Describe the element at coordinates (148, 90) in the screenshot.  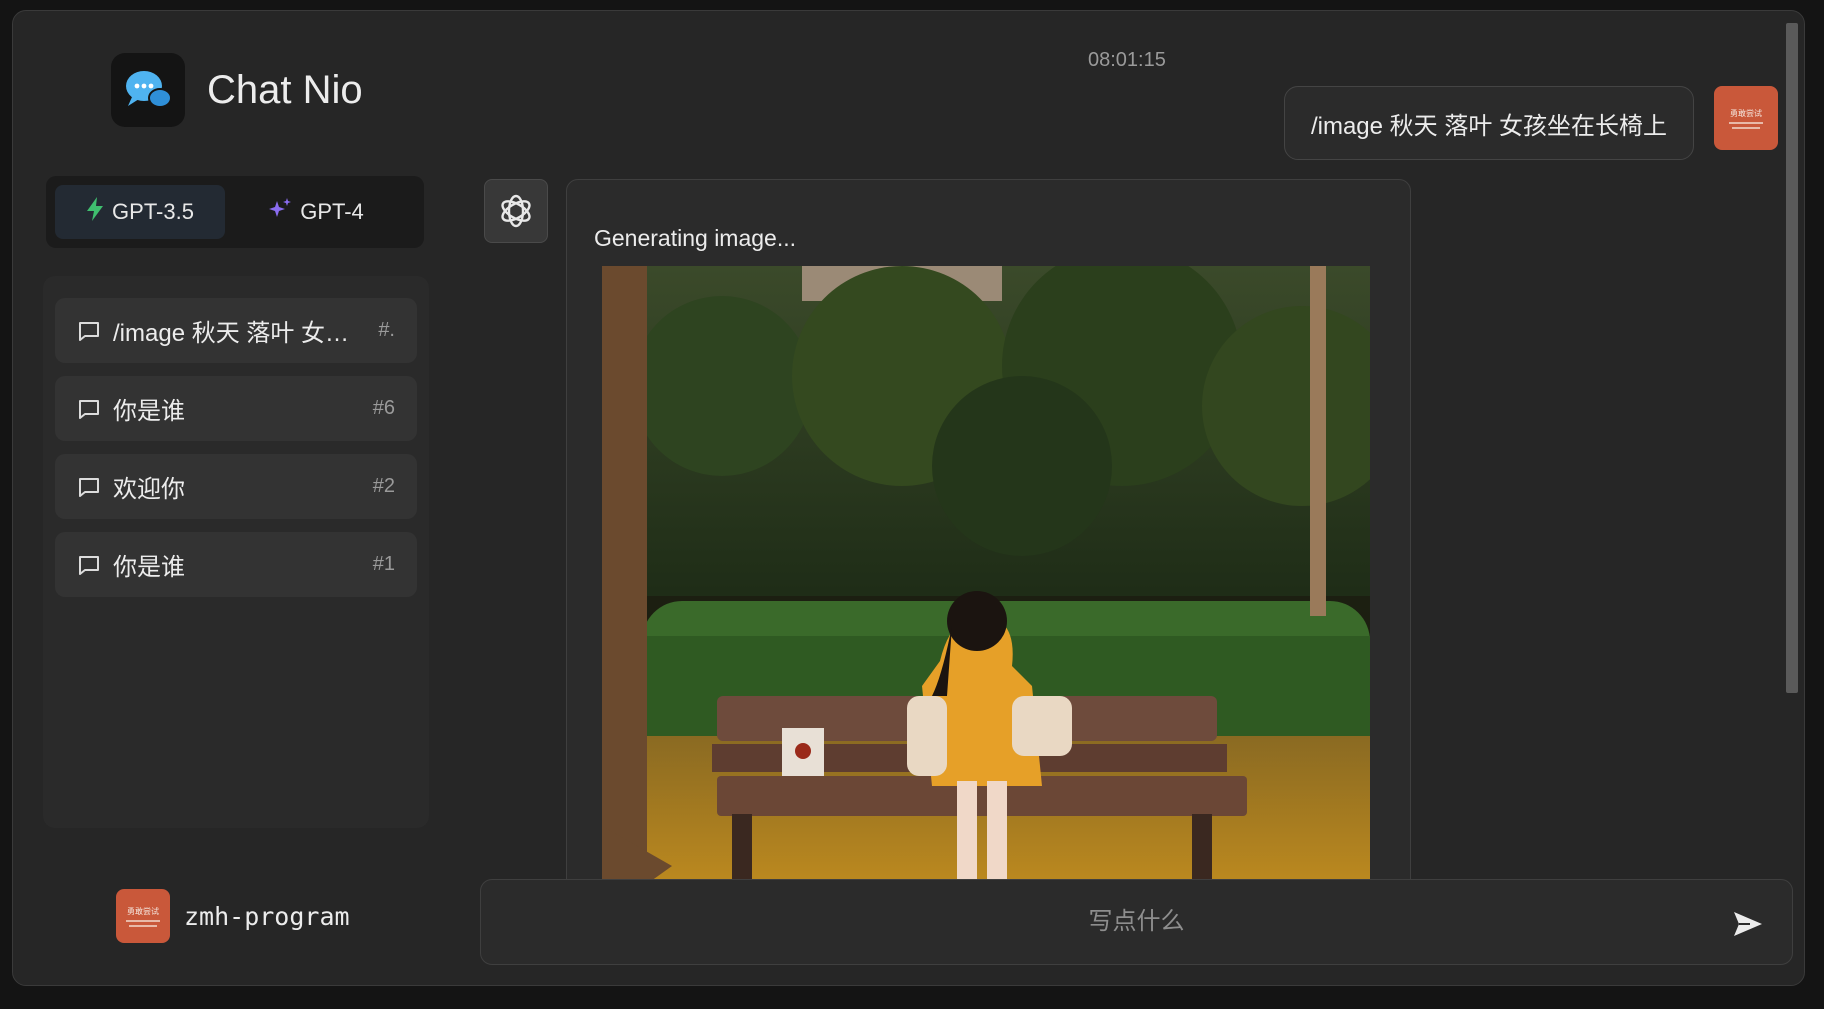
I see `chat-bubbles-logo-icon` at that location.